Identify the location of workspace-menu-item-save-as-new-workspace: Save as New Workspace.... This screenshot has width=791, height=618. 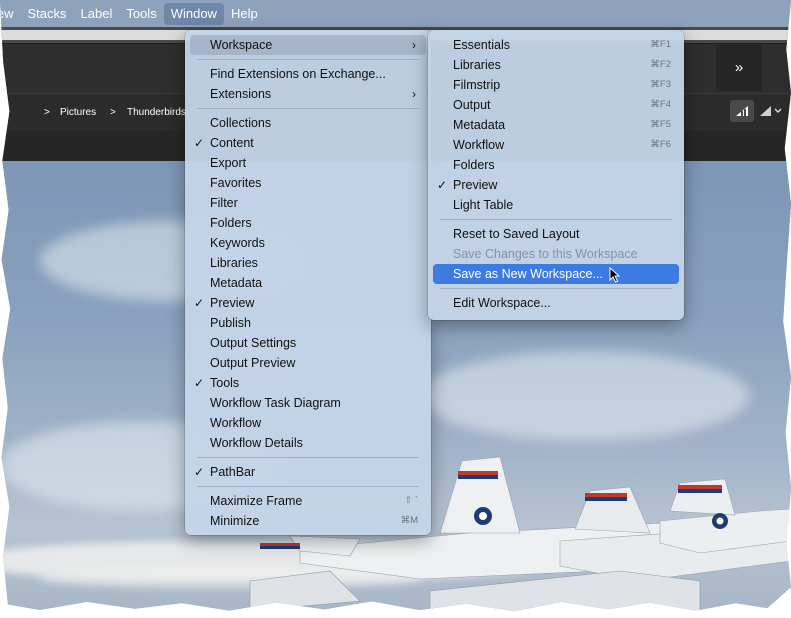
(556, 274).